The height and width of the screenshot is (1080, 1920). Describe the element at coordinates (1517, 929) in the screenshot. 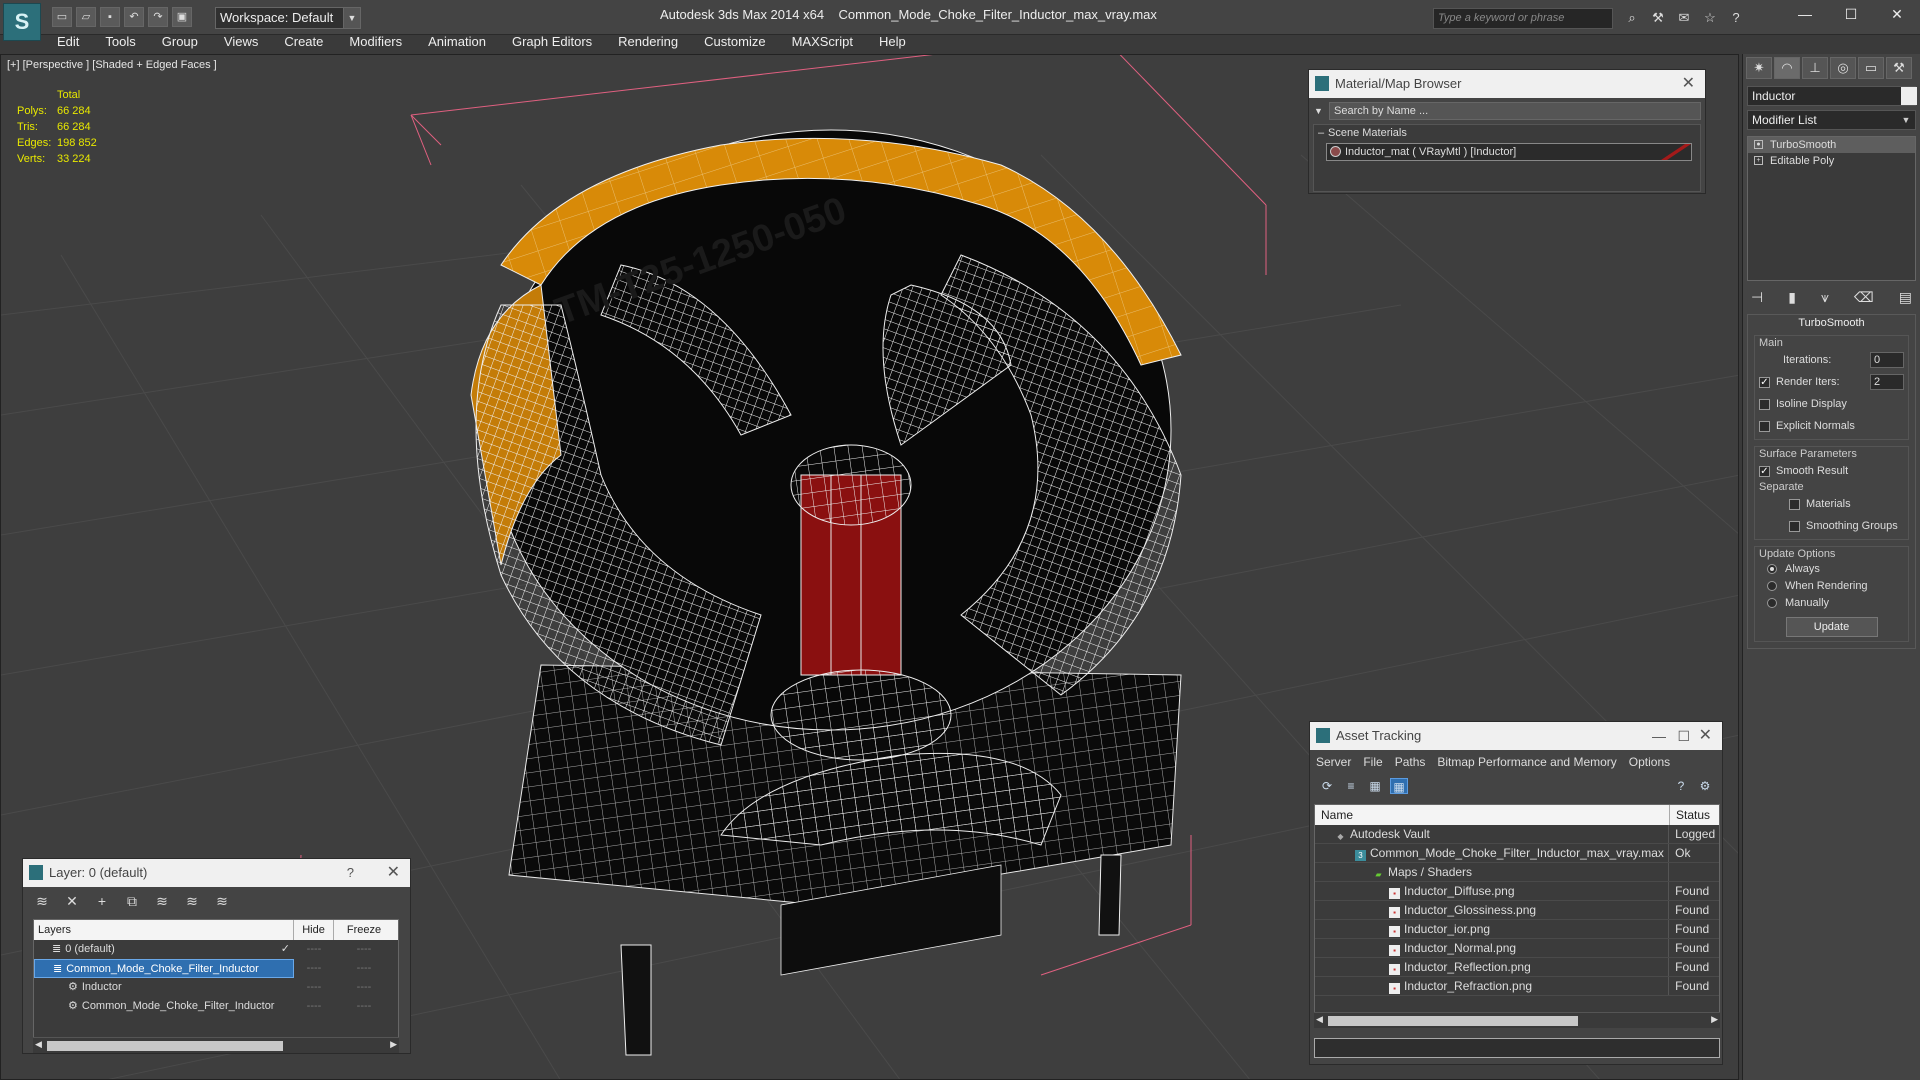

I see `asset-row: ▪ Inductor_ior.png Found` at that location.